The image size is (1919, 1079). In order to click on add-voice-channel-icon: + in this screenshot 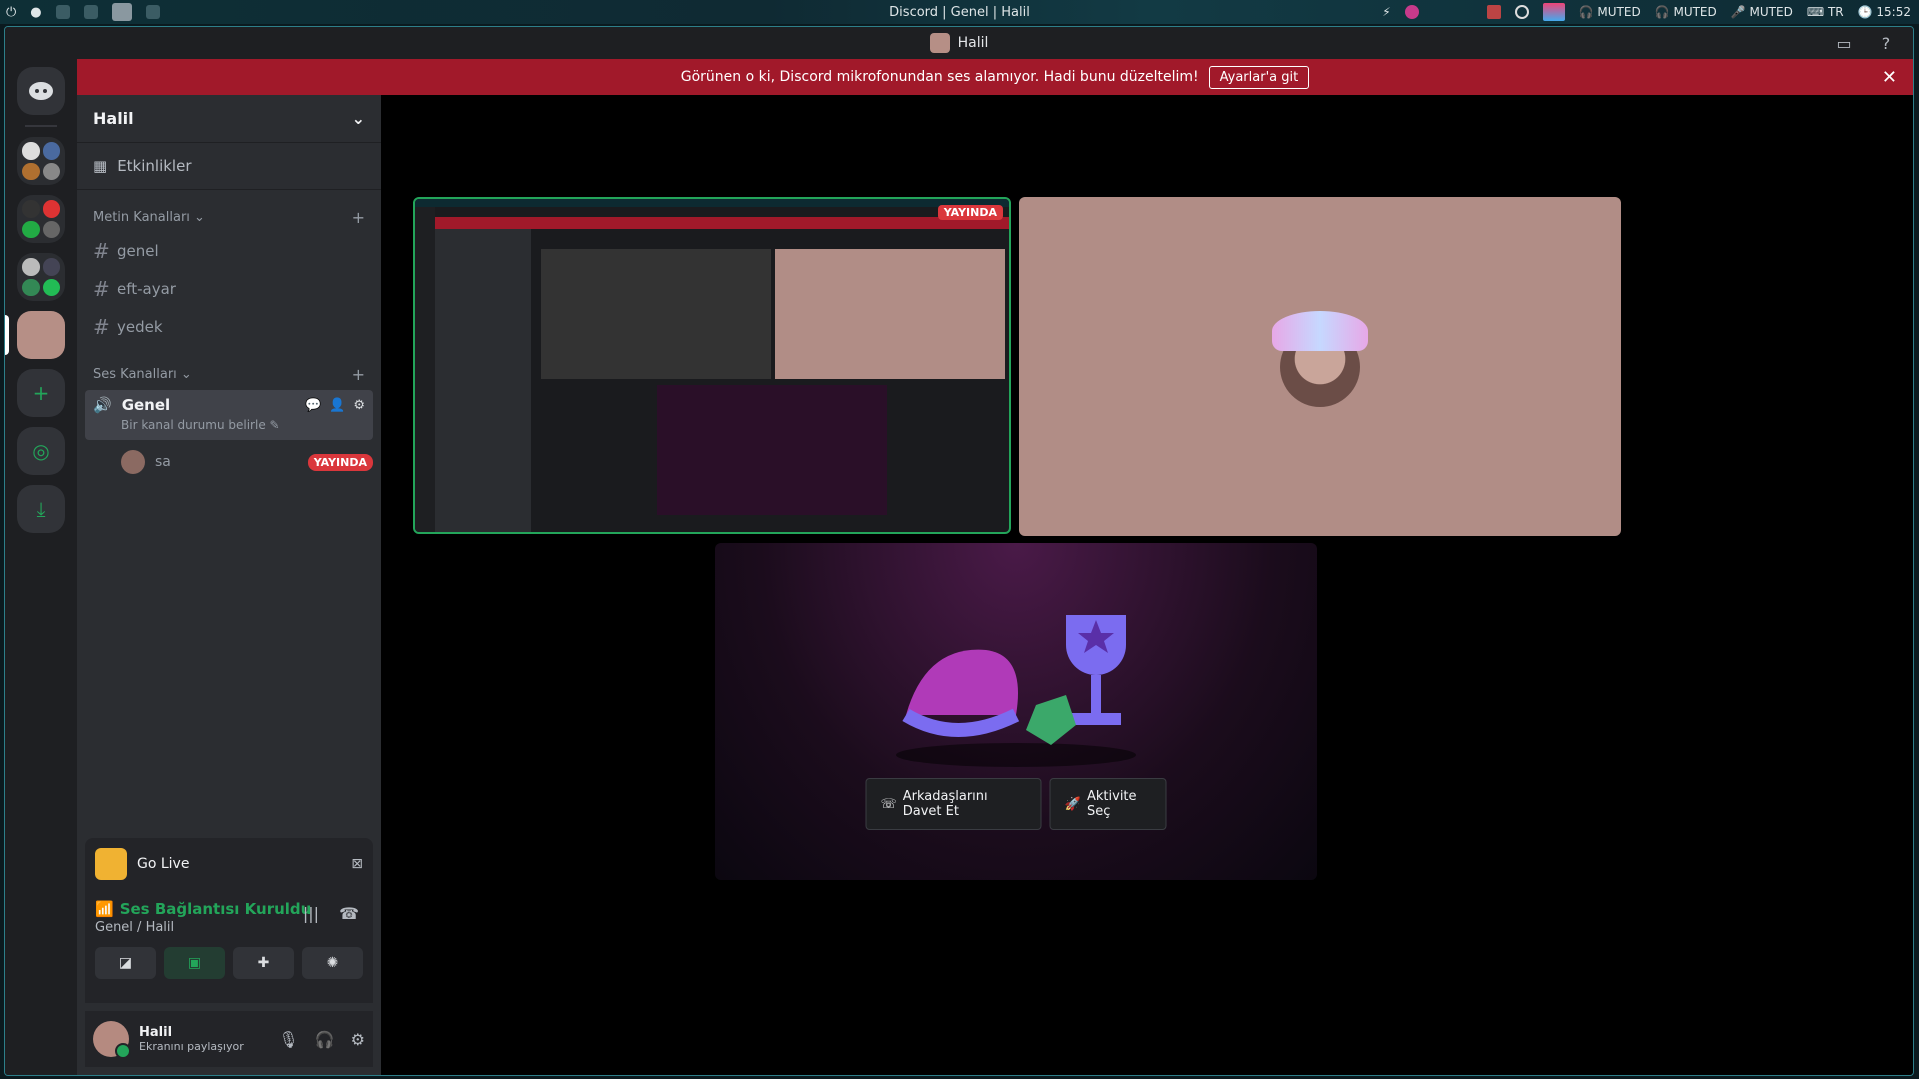, I will do `click(358, 374)`.